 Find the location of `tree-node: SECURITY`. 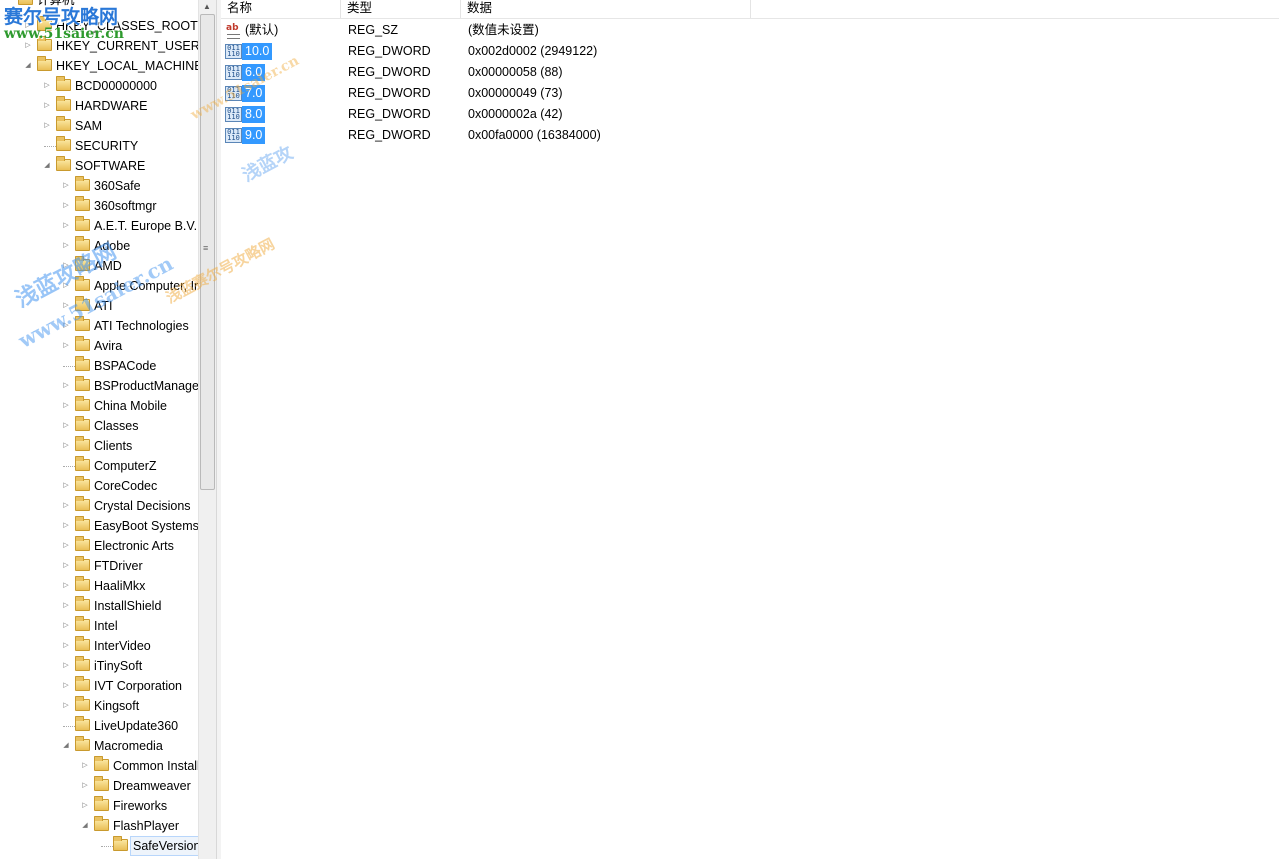

tree-node: SECURITY is located at coordinates (99, 146).